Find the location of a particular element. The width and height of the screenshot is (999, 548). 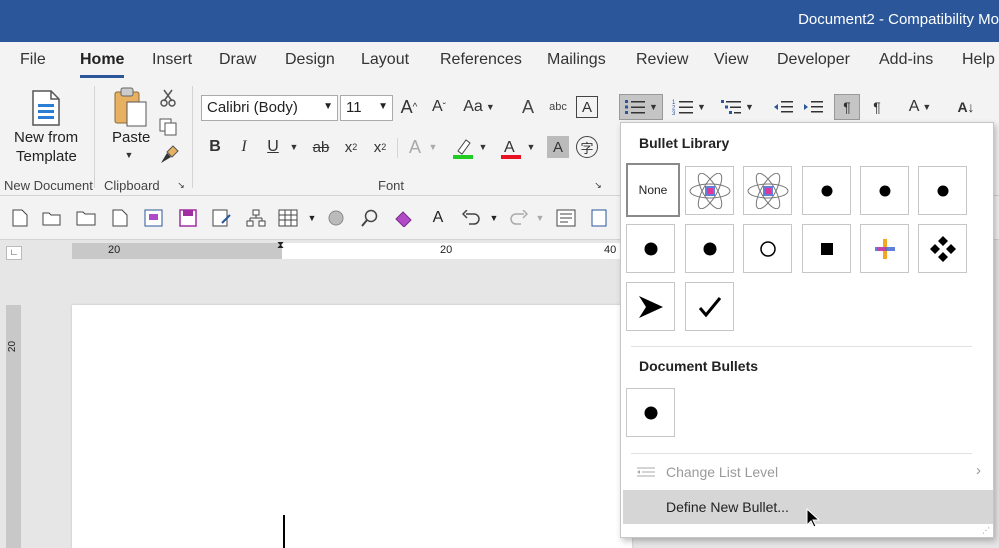

decrease-indent-icon is located at coordinates (783, 107).